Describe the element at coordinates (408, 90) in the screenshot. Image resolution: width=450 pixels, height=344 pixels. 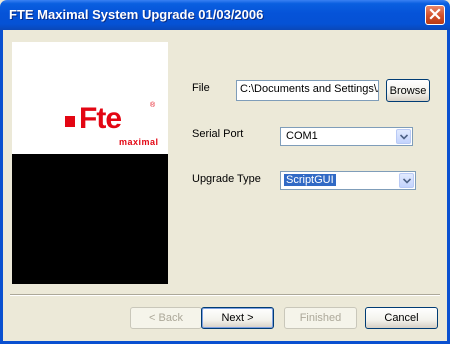
I see `browse-button: Browse` at that location.